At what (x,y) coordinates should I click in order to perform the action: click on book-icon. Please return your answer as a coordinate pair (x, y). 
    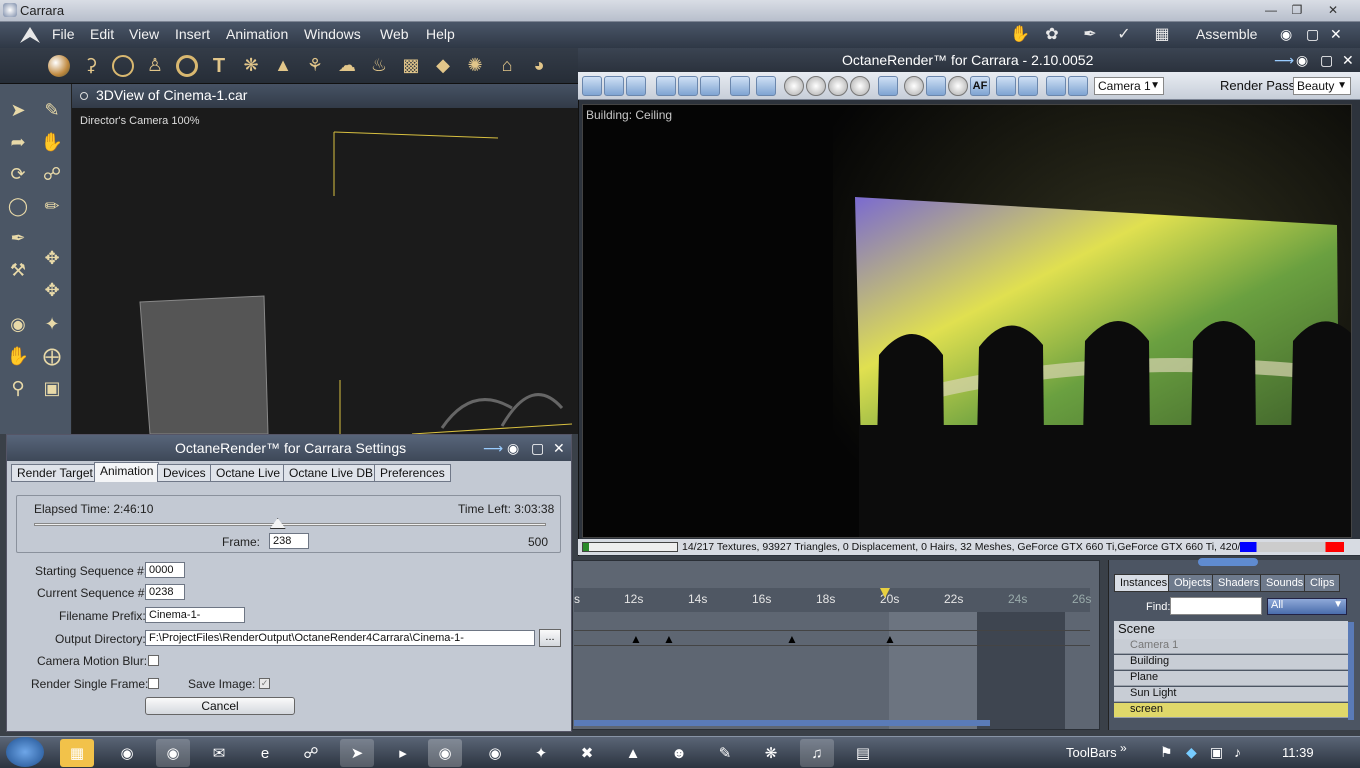
    Looking at the image, I should click on (766, 86).